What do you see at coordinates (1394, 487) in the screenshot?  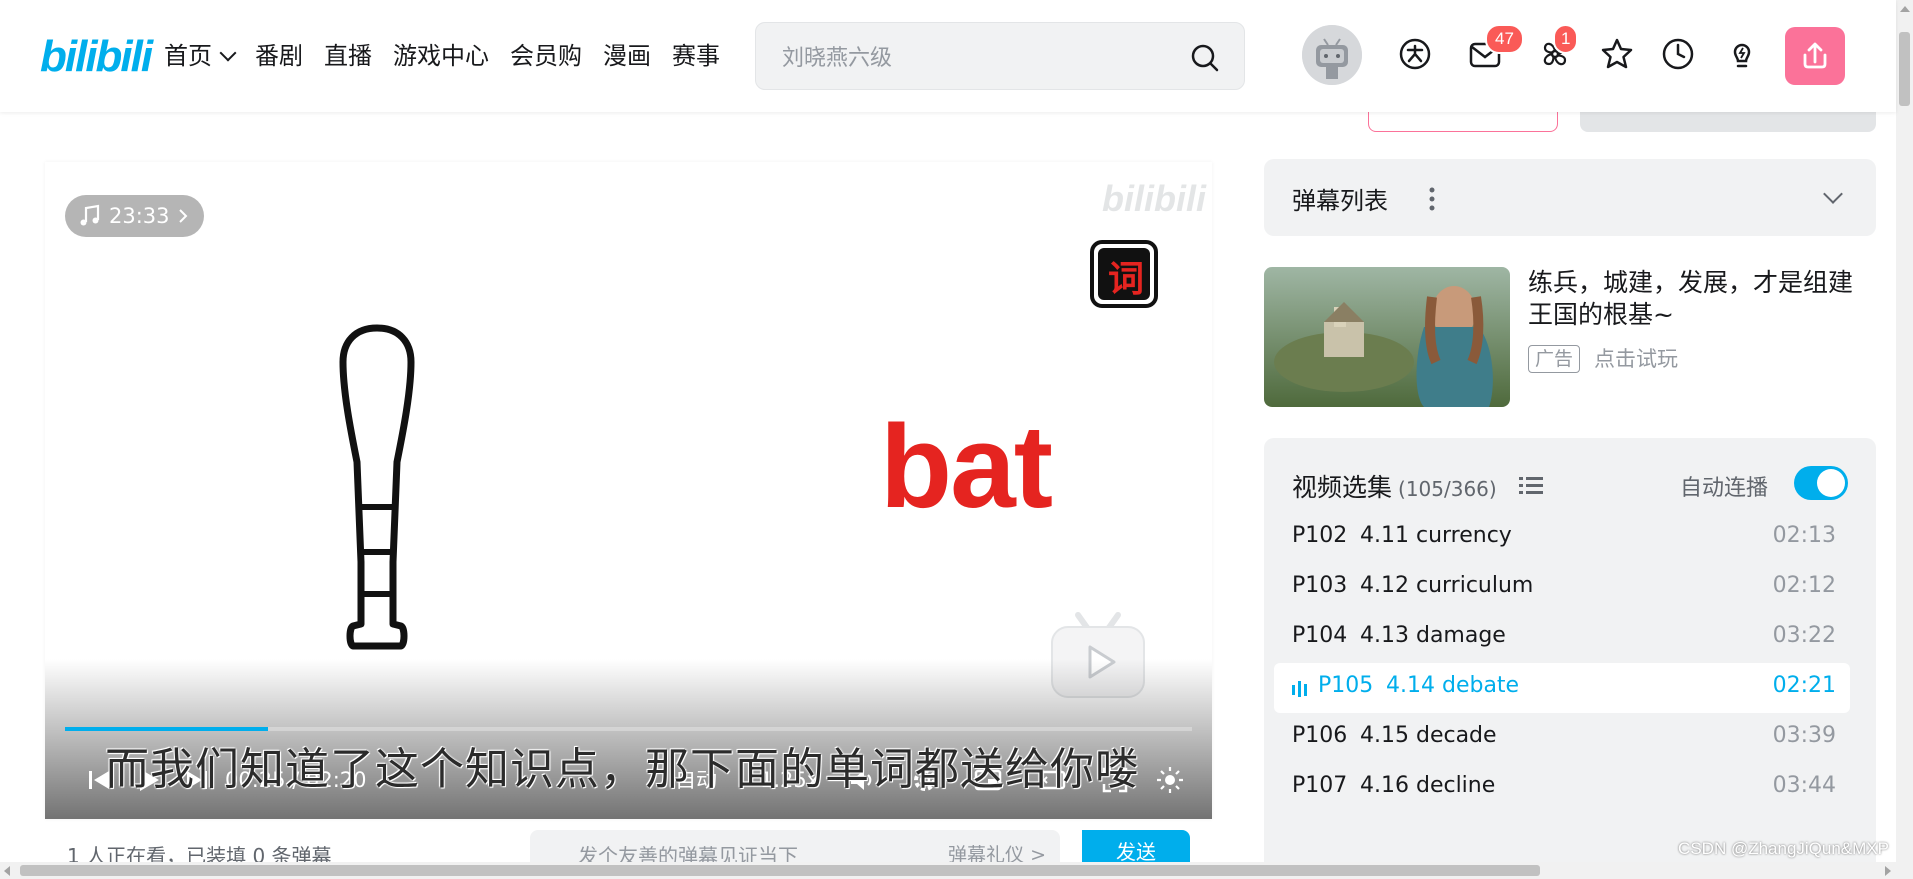 I see `playlist-title: 视频选集 (105/366)` at bounding box center [1394, 487].